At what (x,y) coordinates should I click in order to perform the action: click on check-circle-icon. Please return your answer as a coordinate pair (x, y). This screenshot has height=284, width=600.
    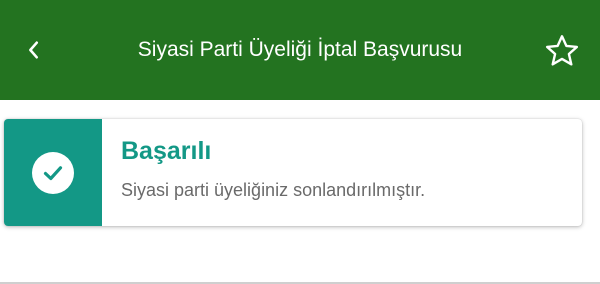
    Looking at the image, I should click on (53, 172).